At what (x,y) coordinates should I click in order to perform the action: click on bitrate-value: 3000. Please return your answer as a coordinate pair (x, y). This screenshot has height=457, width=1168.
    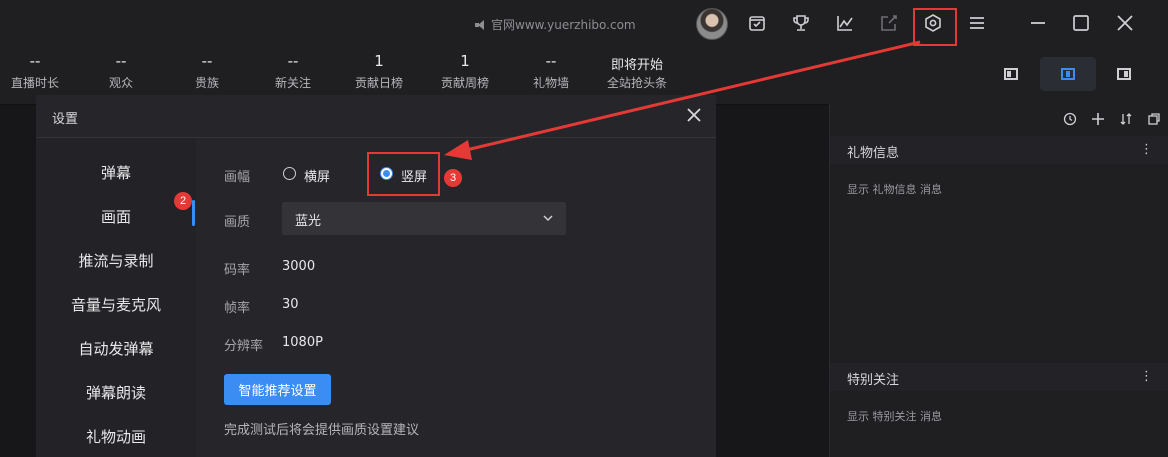
    Looking at the image, I should click on (299, 266).